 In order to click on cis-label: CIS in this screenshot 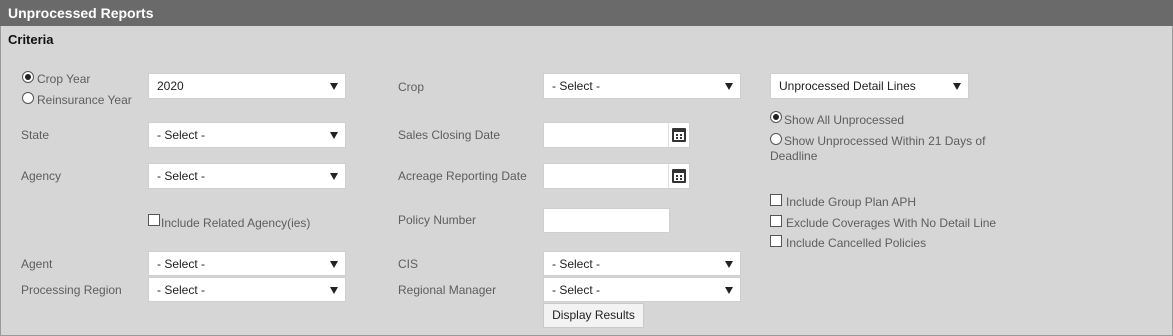, I will do `click(408, 264)`.